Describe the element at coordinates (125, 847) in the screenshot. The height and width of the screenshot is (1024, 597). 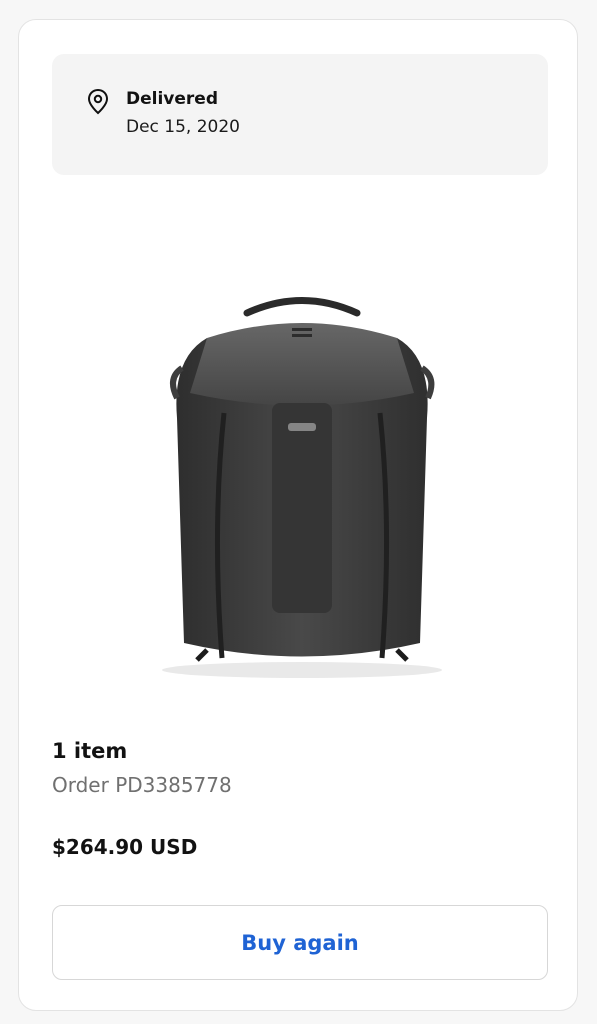
I see `order-total: $264.90 USD` at that location.